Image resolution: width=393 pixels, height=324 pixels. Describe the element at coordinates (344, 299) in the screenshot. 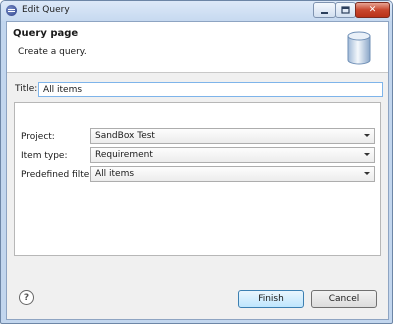

I see `cancel-button: Cancel` at that location.